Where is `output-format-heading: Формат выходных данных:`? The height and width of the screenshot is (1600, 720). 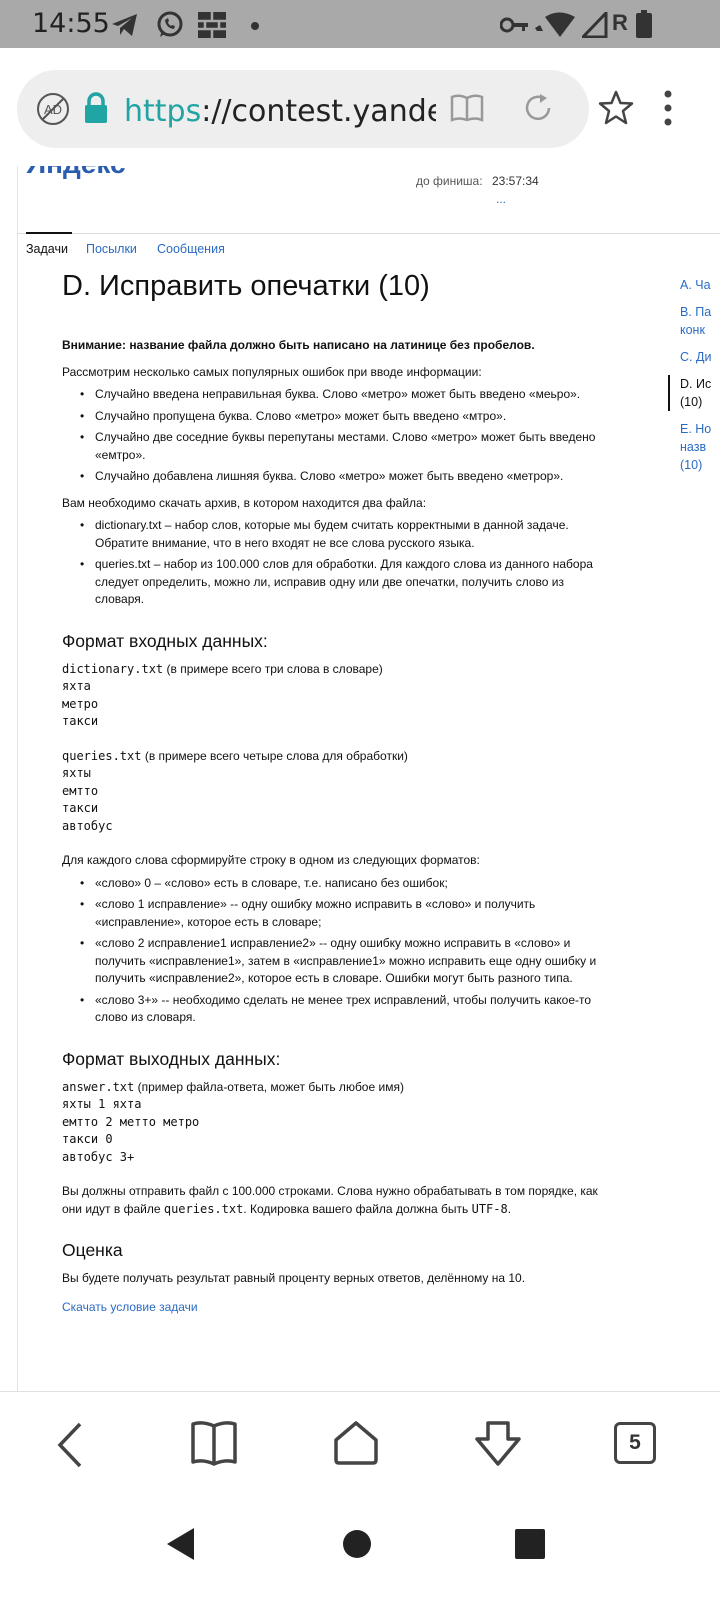 output-format-heading: Формат выходных данных: is located at coordinates (171, 1058).